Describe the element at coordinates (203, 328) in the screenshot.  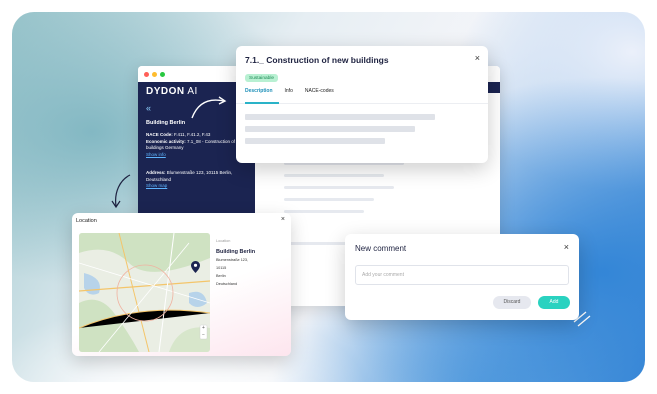
I see `zoom-in-button: +` at that location.